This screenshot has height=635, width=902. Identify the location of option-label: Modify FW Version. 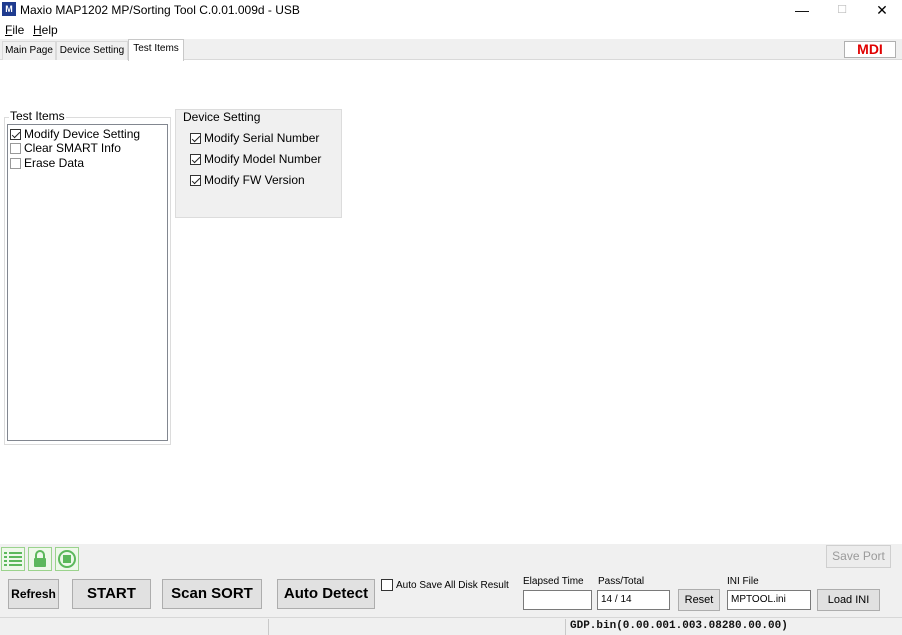
(254, 180).